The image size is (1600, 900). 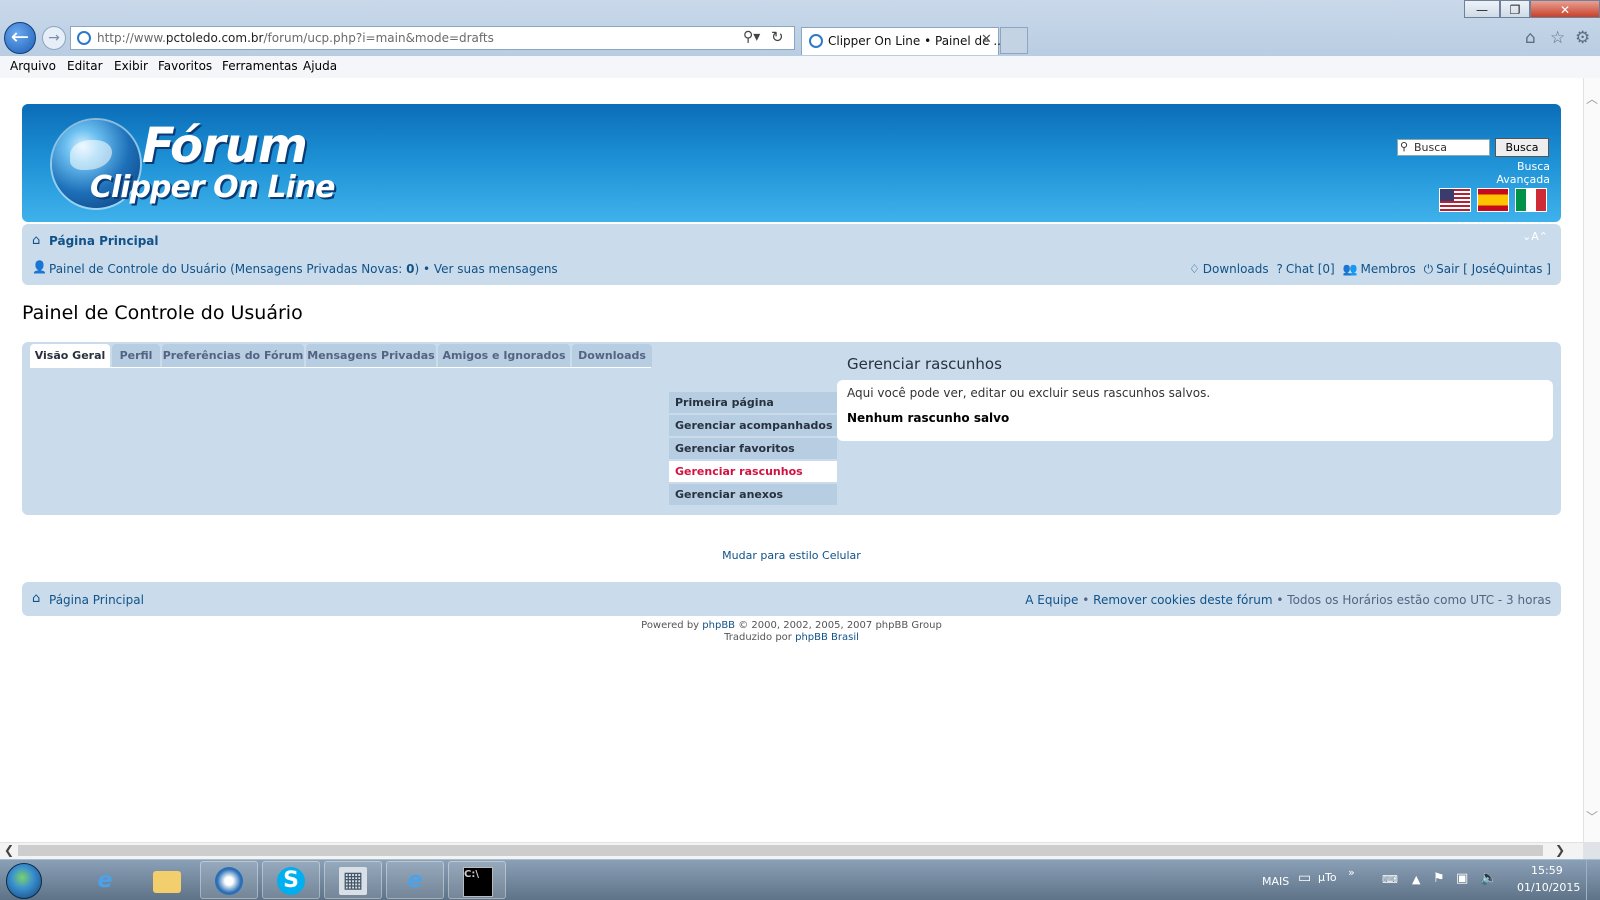 I want to click on members-link: Membros, so click(x=1387, y=269).